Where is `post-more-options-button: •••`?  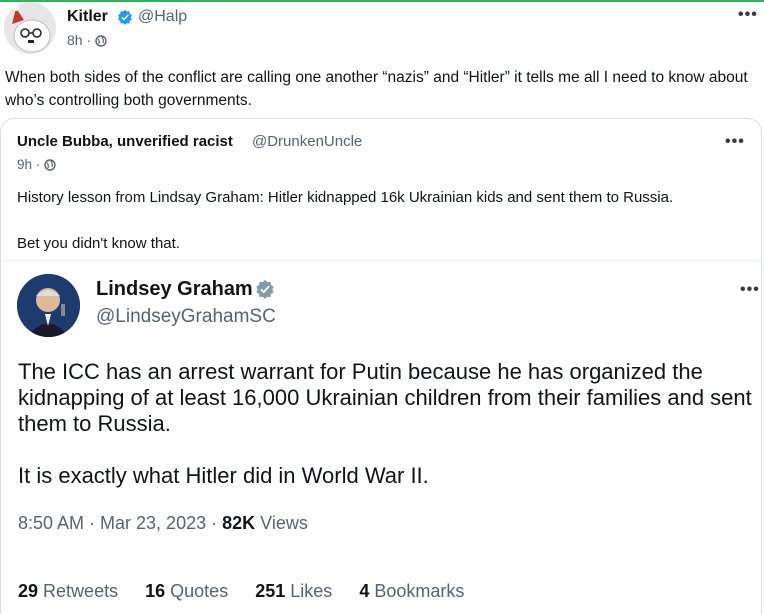
post-more-options-button: ••• is located at coordinates (748, 15).